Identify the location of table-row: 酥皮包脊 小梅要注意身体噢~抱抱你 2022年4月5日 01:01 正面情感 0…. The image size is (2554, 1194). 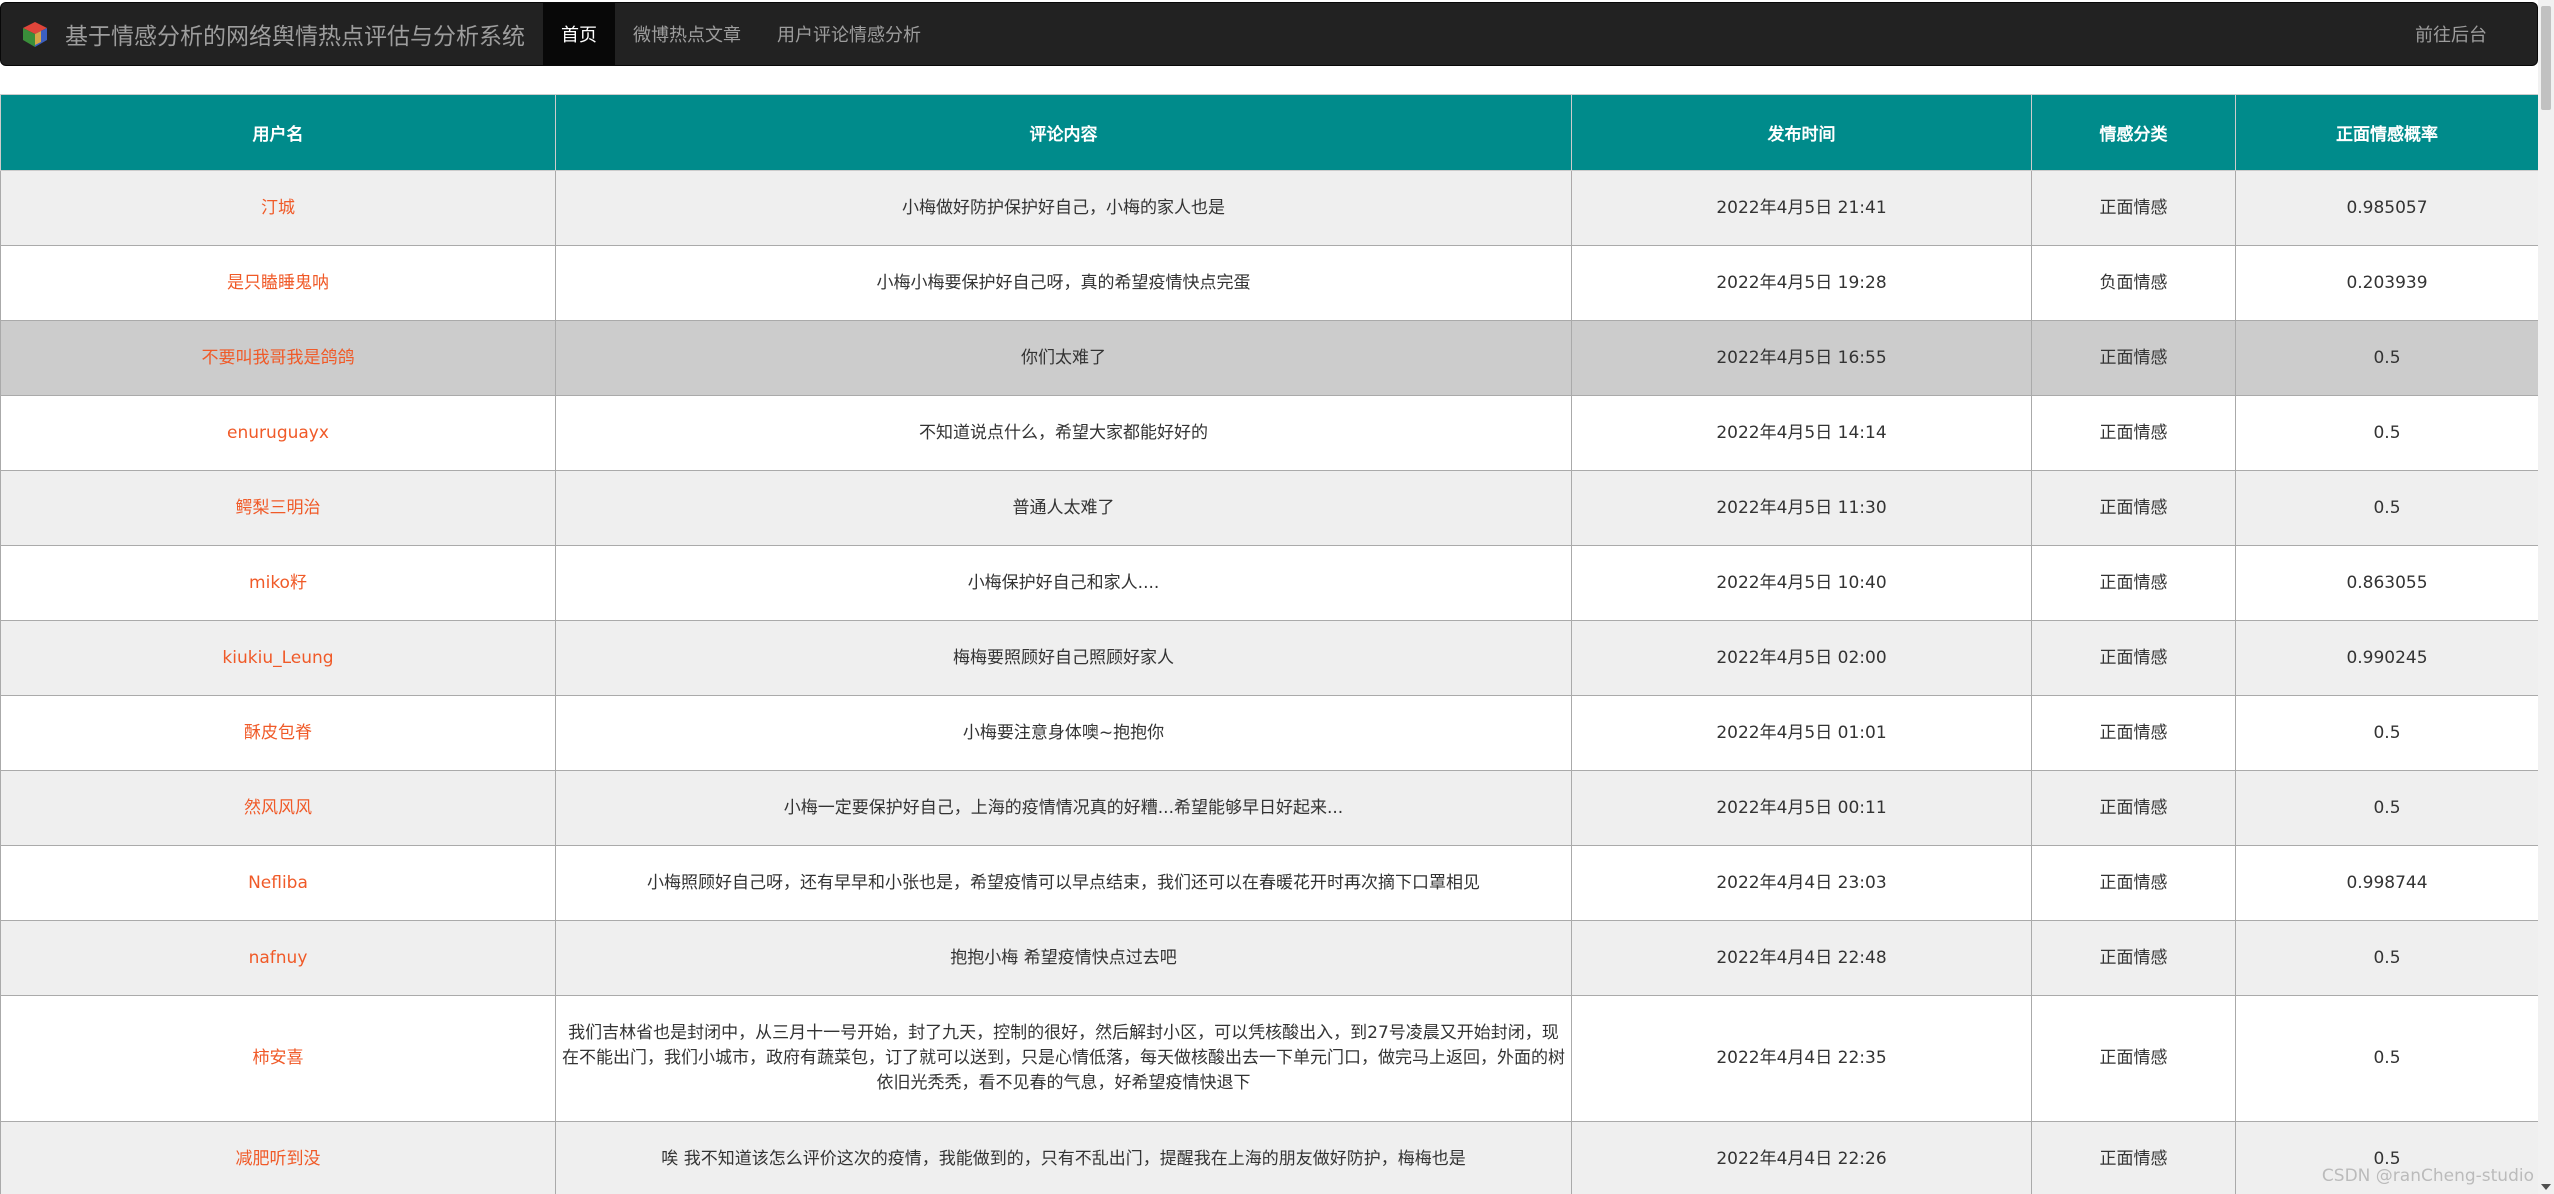
(1269, 733).